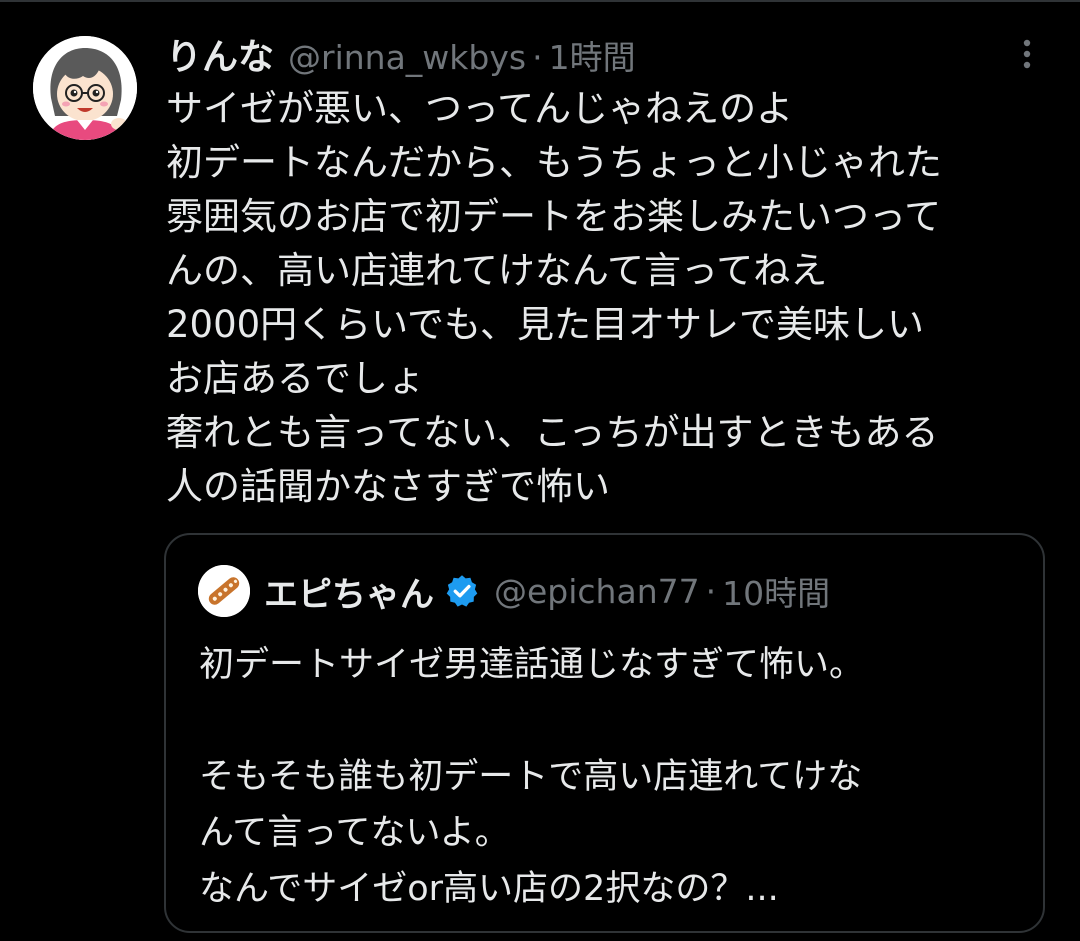 The height and width of the screenshot is (941, 1080). Describe the element at coordinates (597, 591) in the screenshot. I see `quoted-author-handle: @epichan77` at that location.